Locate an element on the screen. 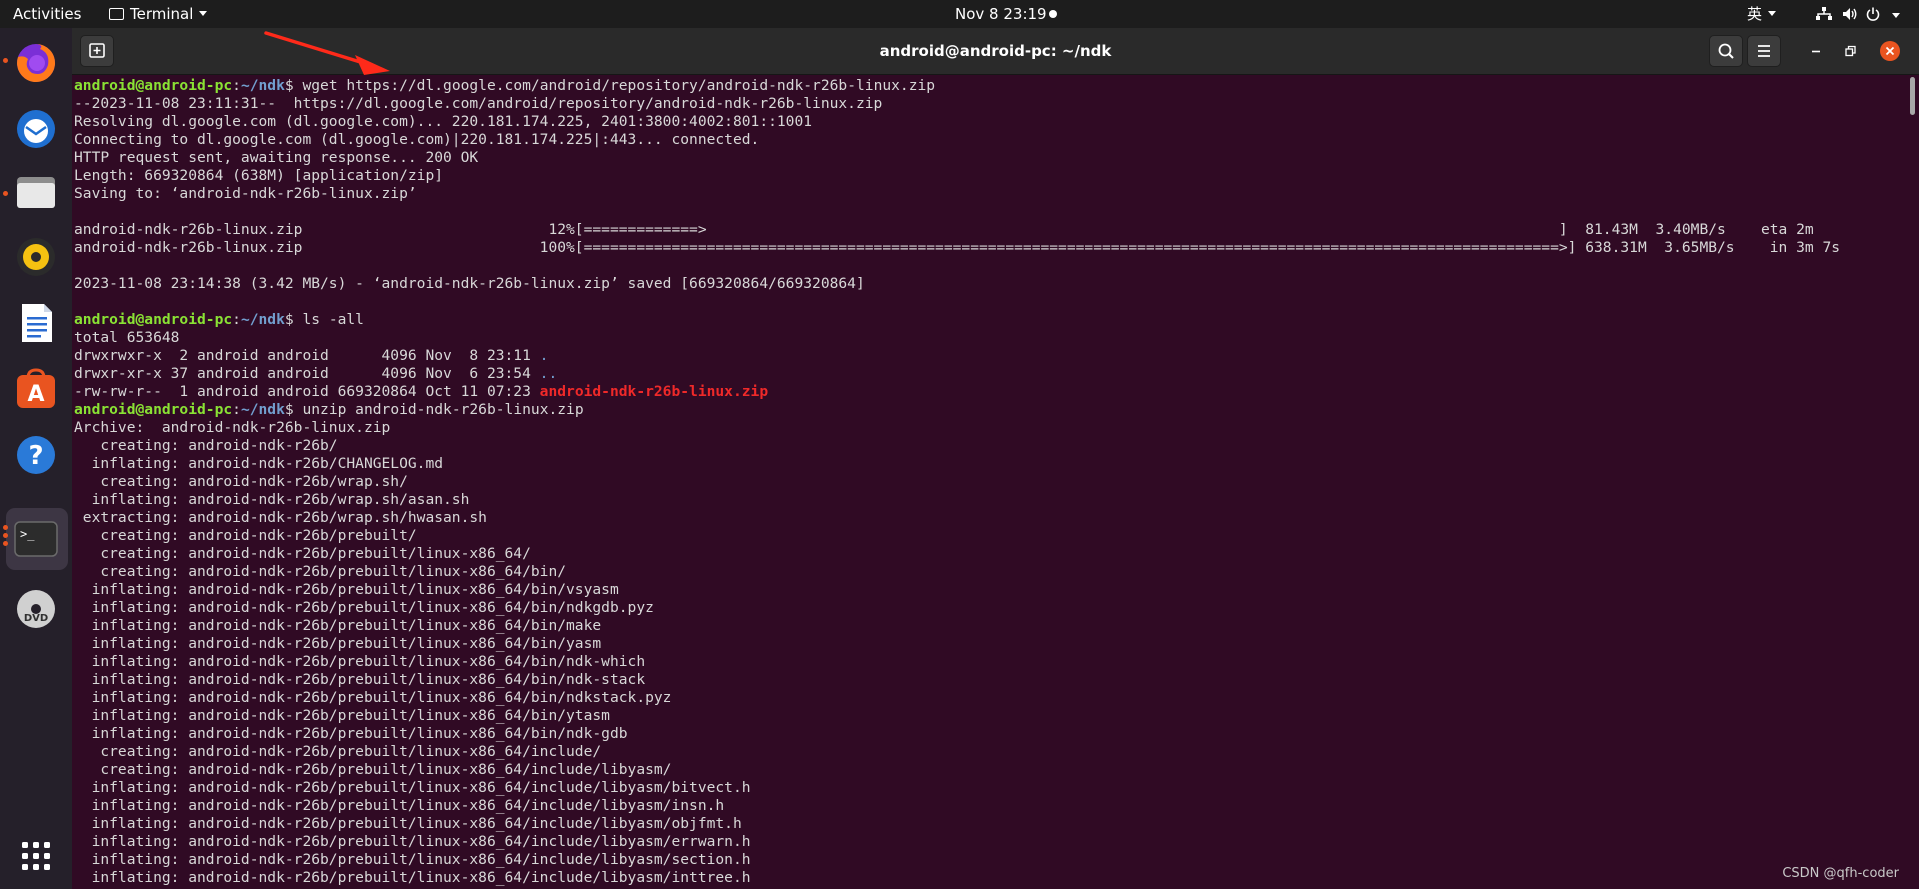  clock: Nov 8 23:19 is located at coordinates (1003, 14).